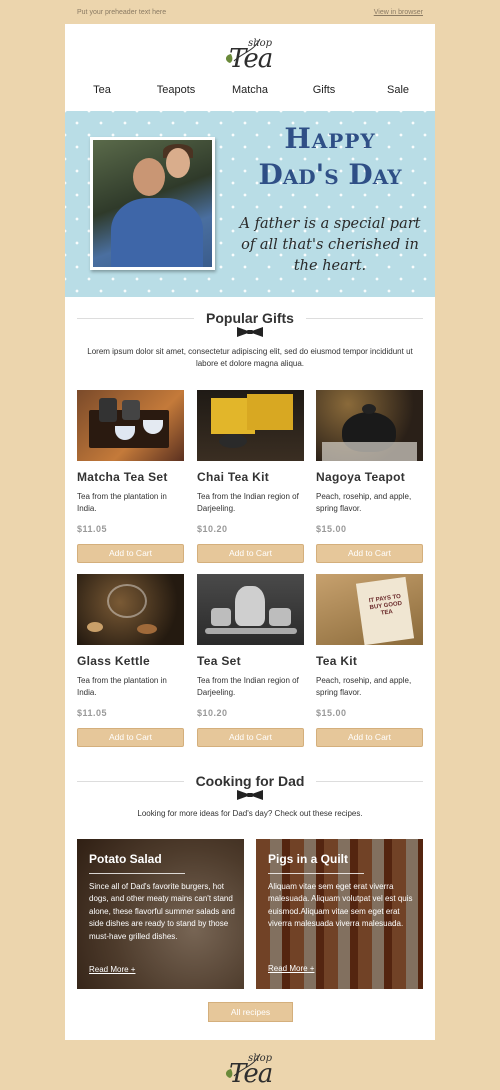 This screenshot has height=1090, width=500. What do you see at coordinates (330, 138) in the screenshot?
I see `hero-title-line1: Happy` at bounding box center [330, 138].